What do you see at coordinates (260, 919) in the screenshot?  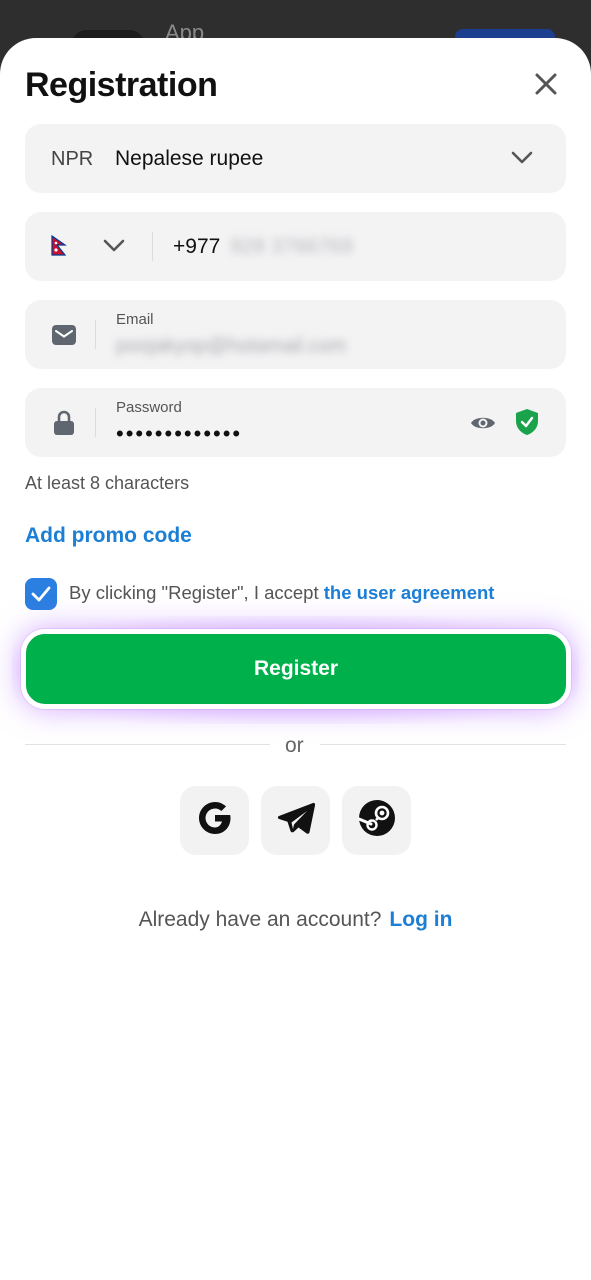 I see `login-prompt: Already have an account?` at bounding box center [260, 919].